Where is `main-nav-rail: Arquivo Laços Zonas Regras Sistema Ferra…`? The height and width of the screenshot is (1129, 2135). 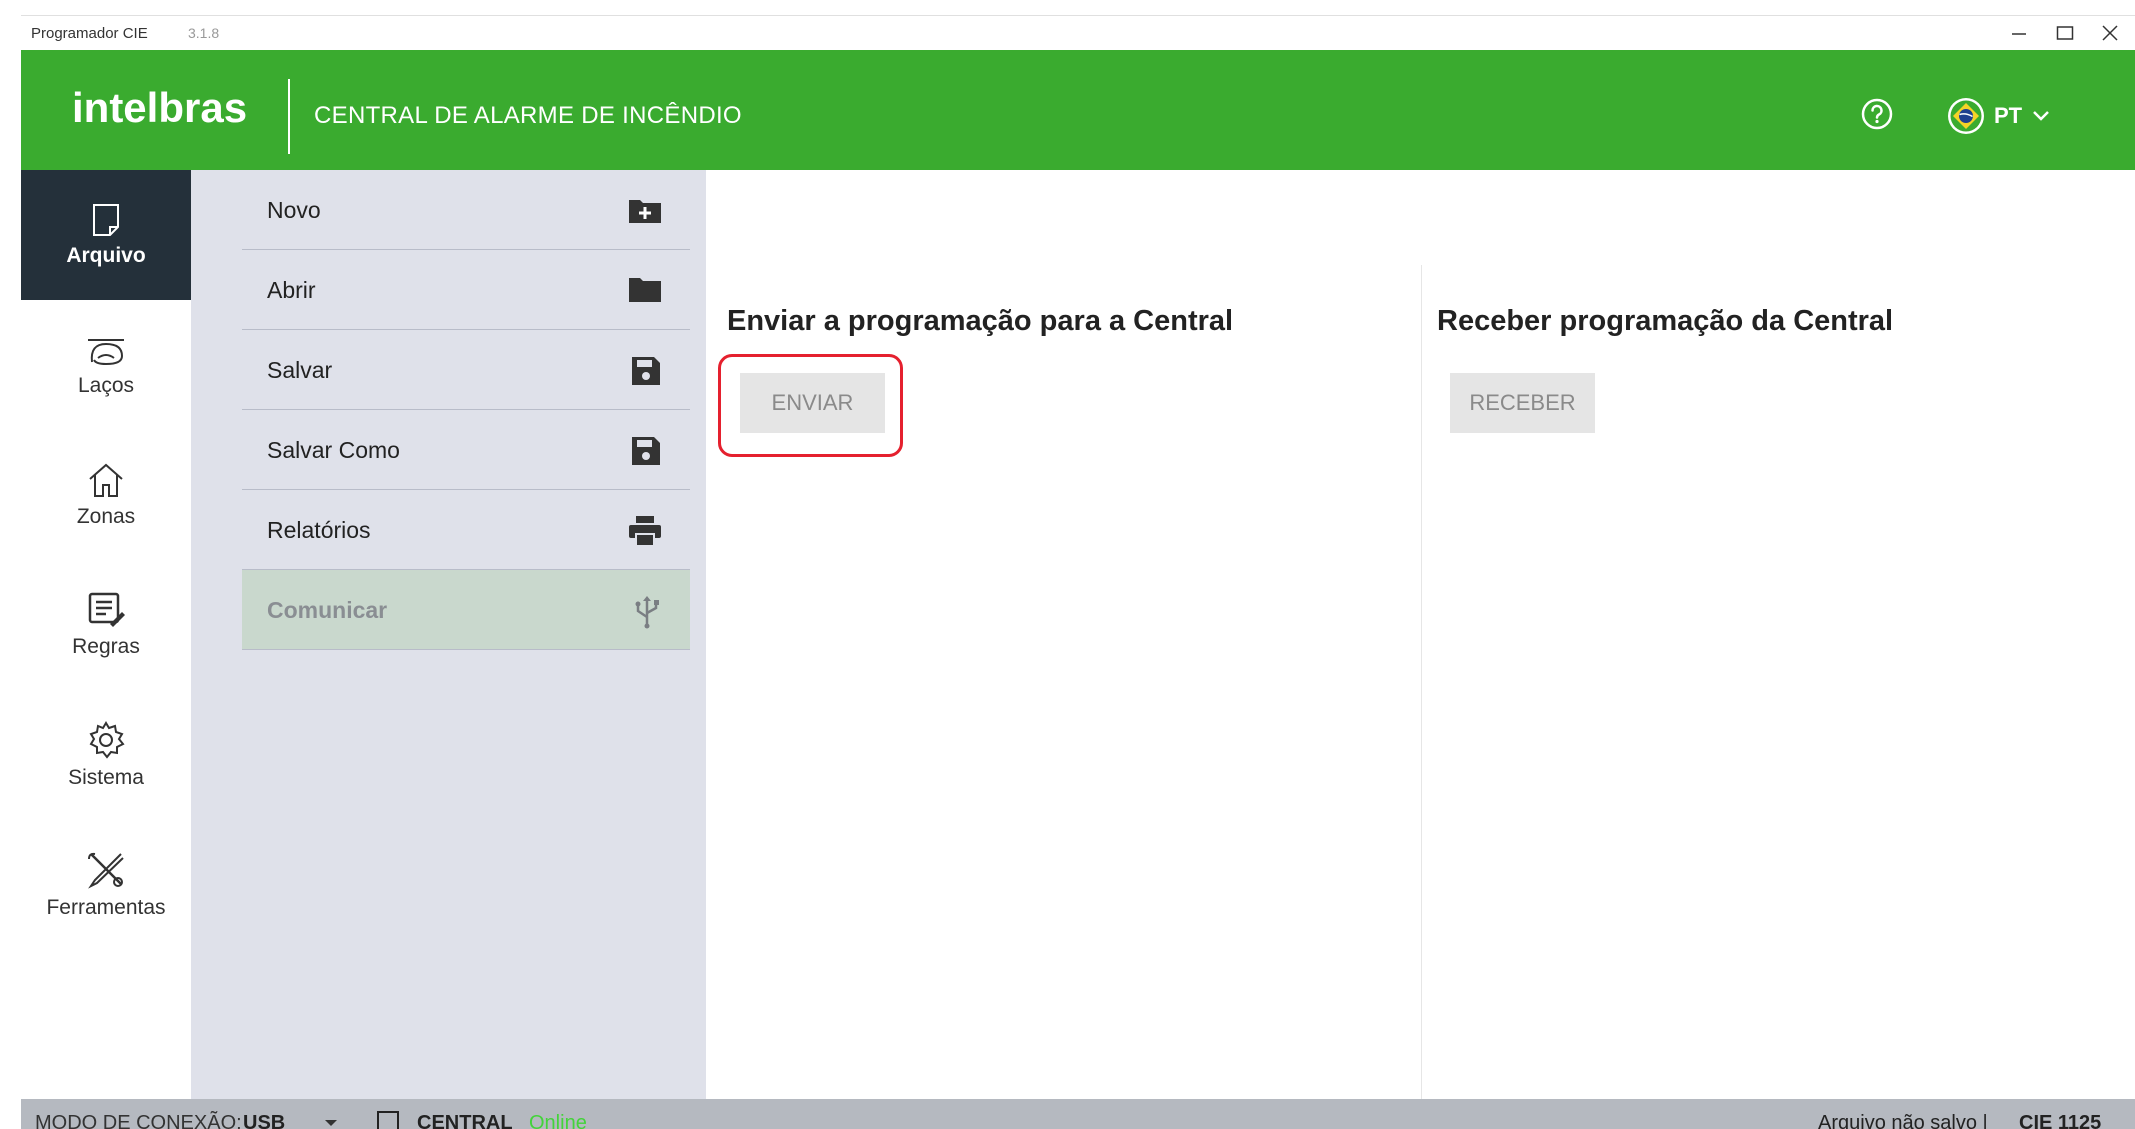 main-nav-rail: Arquivo Laços Zonas Regras Sistema Ferra… is located at coordinates (106, 642).